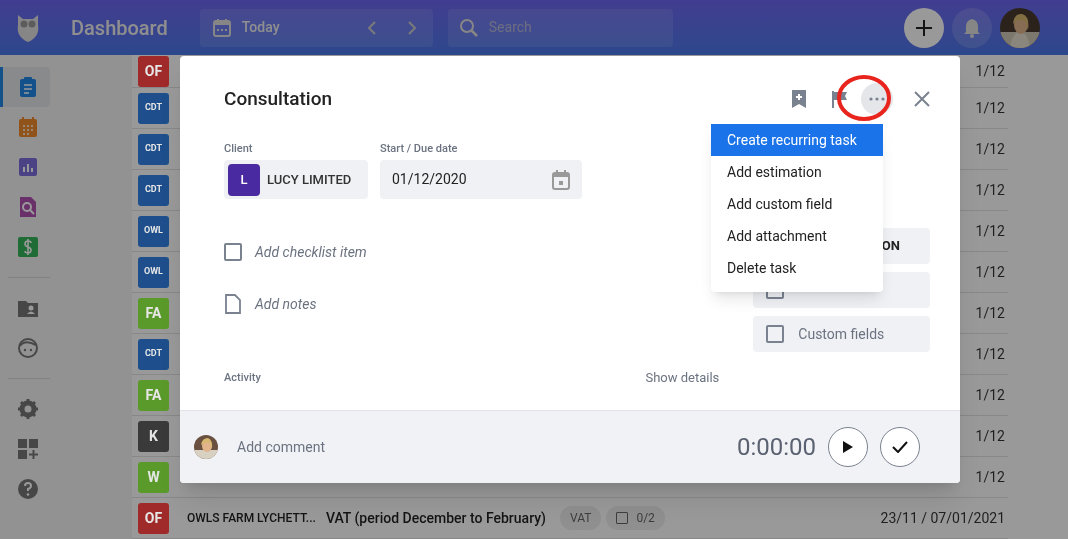  What do you see at coordinates (278, 98) in the screenshot?
I see `dialog-title: Consultation` at bounding box center [278, 98].